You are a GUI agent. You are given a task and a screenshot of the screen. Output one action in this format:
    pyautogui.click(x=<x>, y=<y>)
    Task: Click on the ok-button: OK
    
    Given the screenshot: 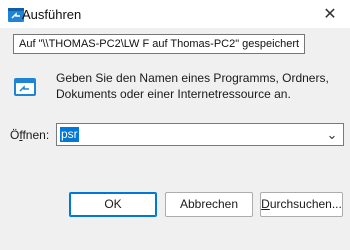 What is the action you would take?
    pyautogui.click(x=113, y=204)
    